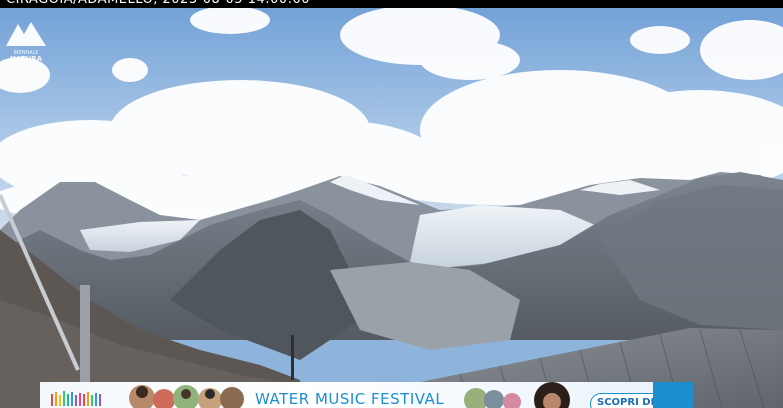  What do you see at coordinates (292, 357) in the screenshot?
I see `small-post` at bounding box center [292, 357].